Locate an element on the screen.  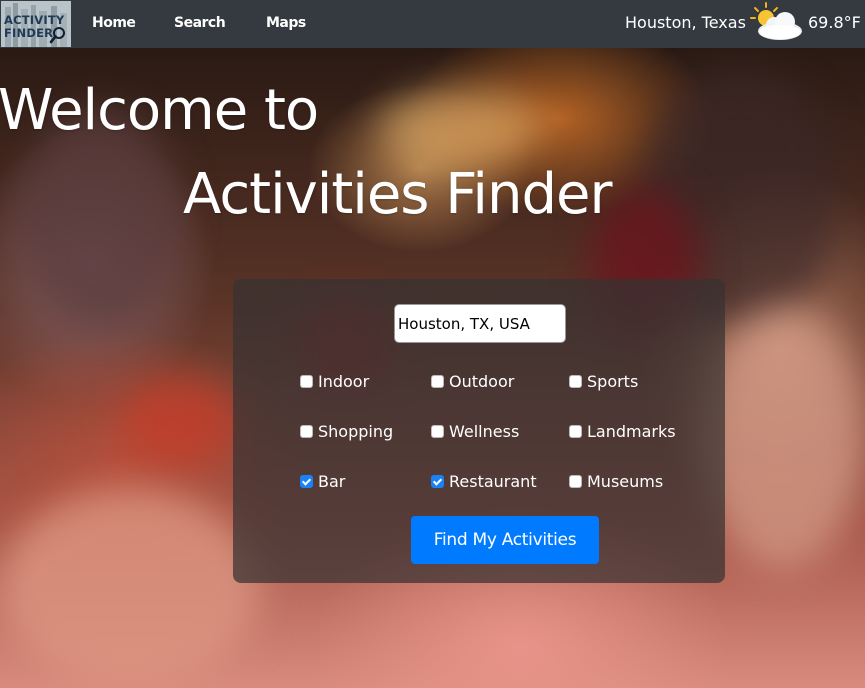
option-museums: Museums is located at coordinates (616, 481).